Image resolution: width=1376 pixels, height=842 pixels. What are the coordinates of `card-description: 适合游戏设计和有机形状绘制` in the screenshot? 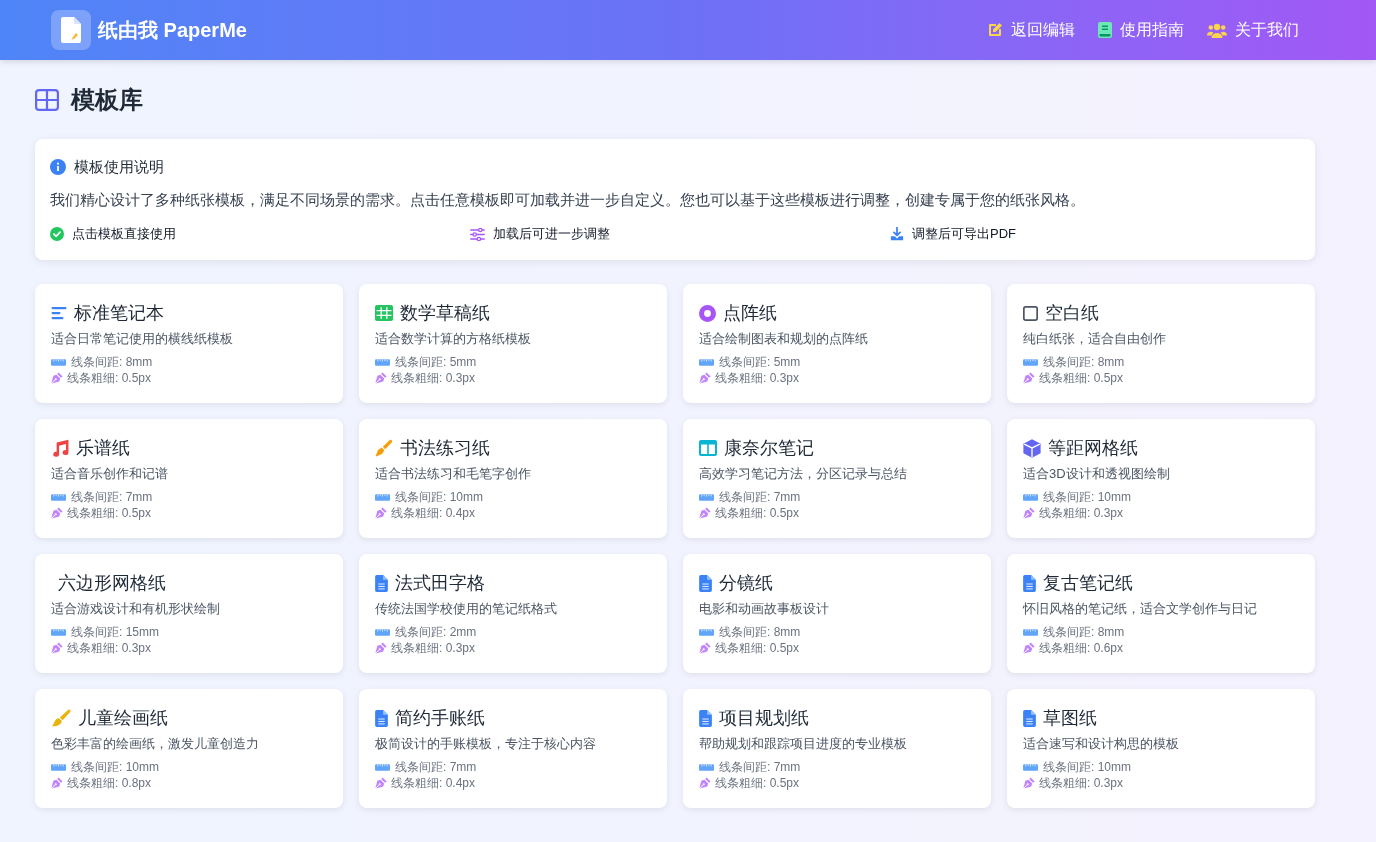 It's located at (136, 609).